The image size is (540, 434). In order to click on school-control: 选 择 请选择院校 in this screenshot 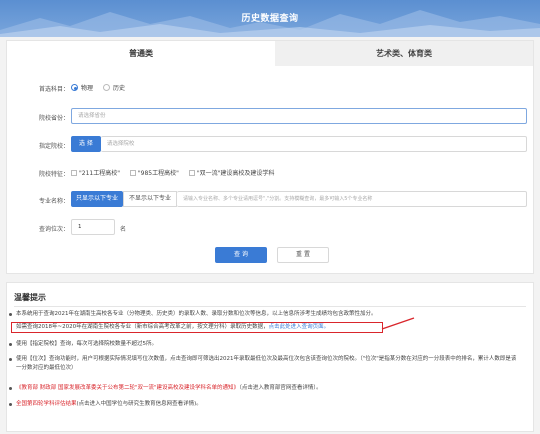, I will do `click(299, 144)`.